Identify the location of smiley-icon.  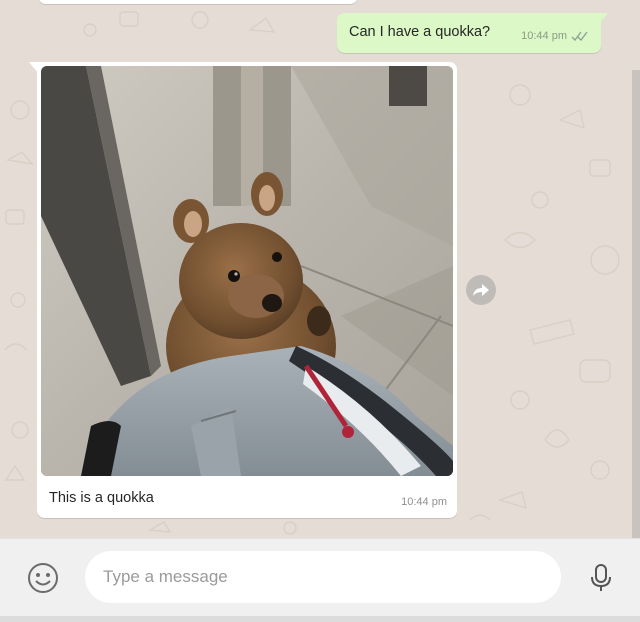
(43, 578).